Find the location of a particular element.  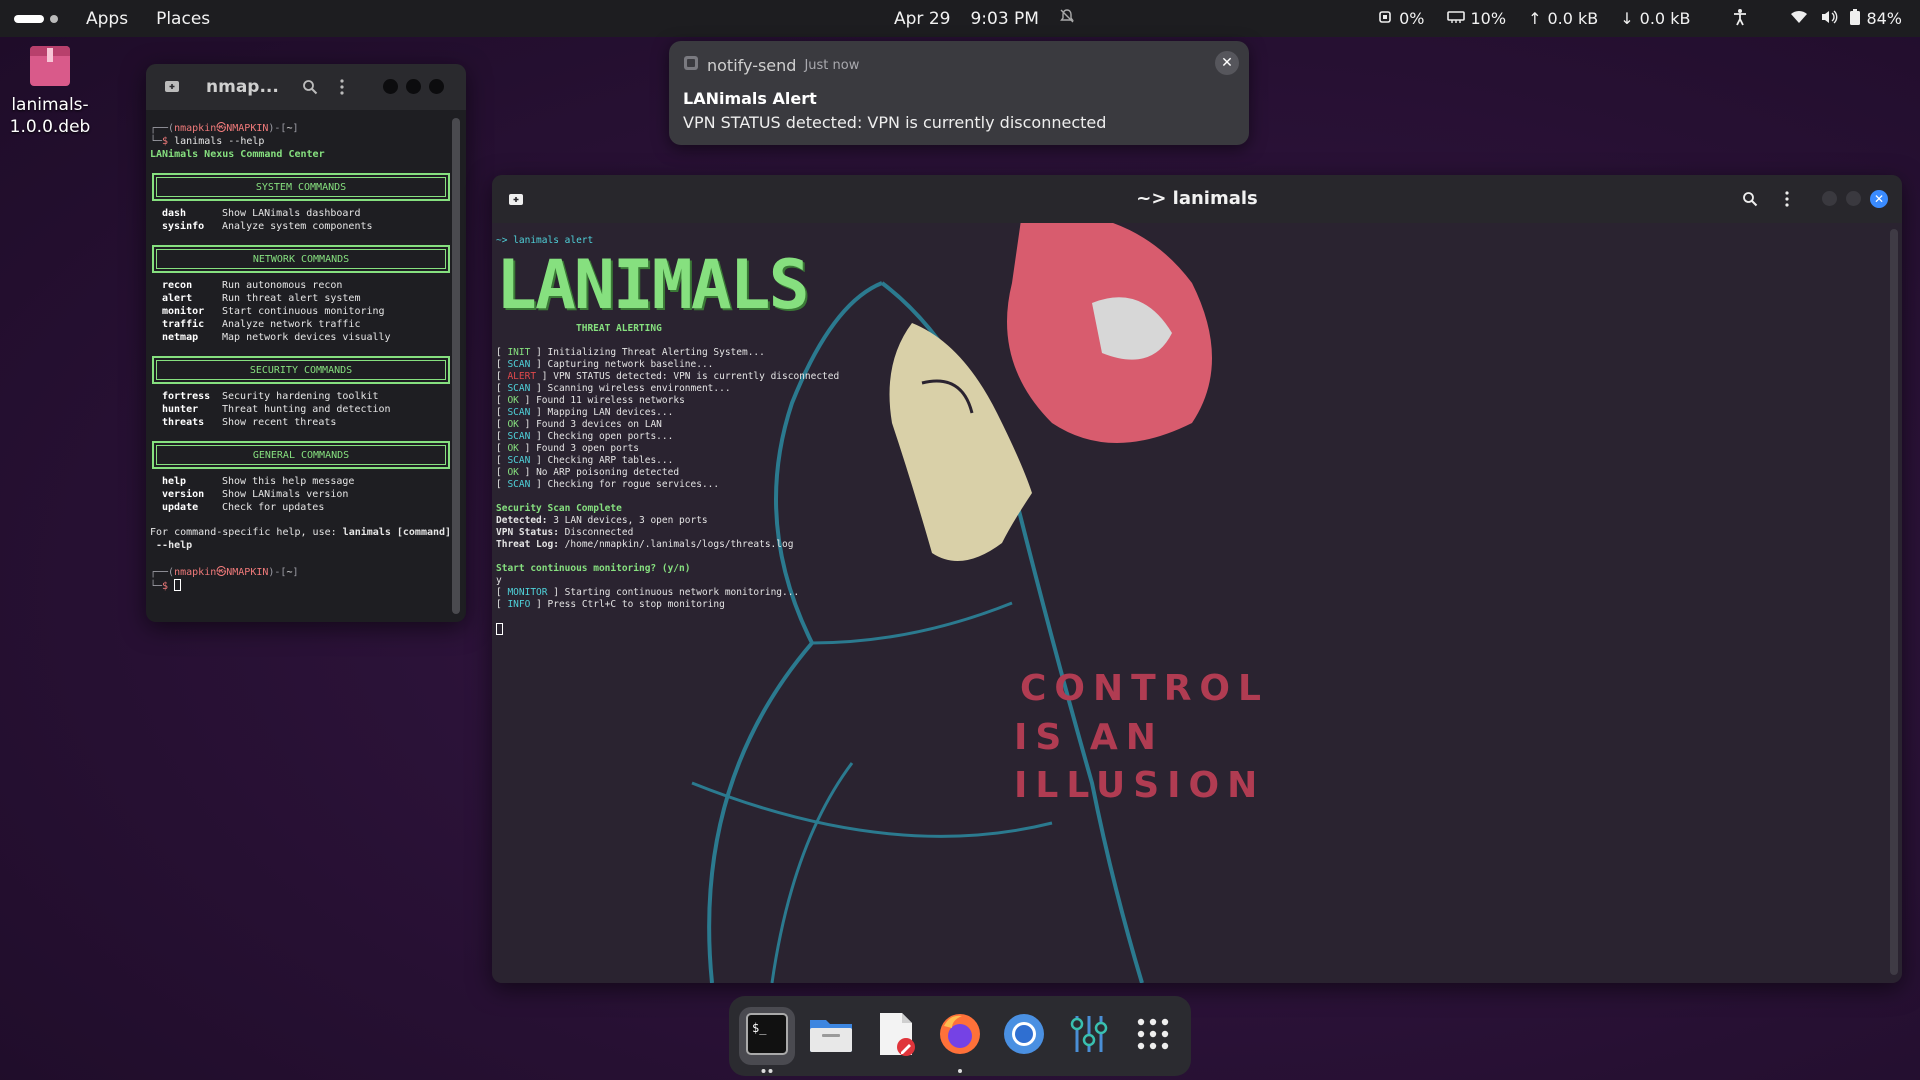

new-tab-icon is located at coordinates (172, 88).